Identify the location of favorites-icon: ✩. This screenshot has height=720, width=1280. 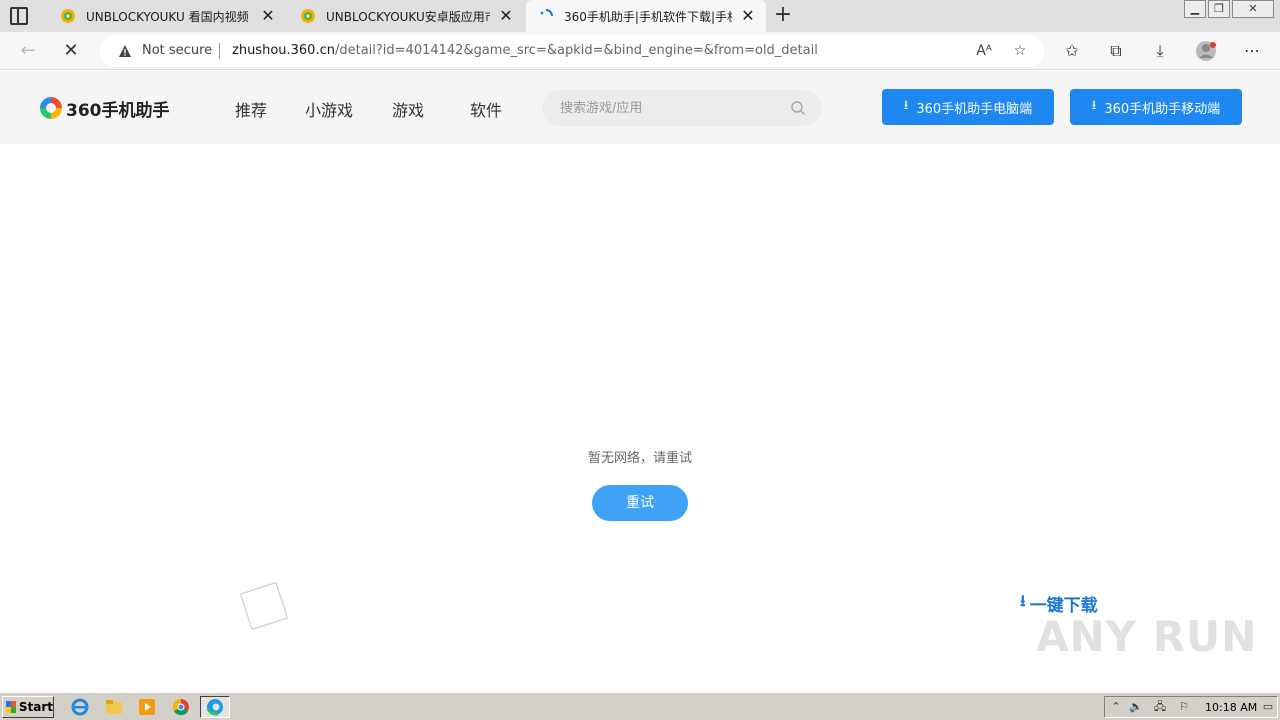
(1072, 51).